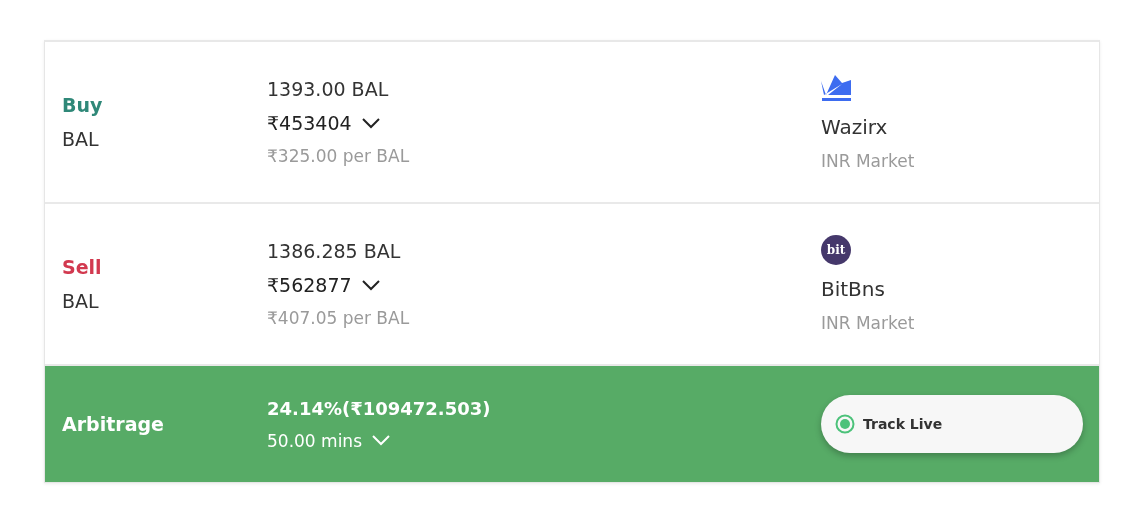 Image resolution: width=1134 pixels, height=516 pixels. What do you see at coordinates (82, 267) in the screenshot?
I see `side-label: Sell` at bounding box center [82, 267].